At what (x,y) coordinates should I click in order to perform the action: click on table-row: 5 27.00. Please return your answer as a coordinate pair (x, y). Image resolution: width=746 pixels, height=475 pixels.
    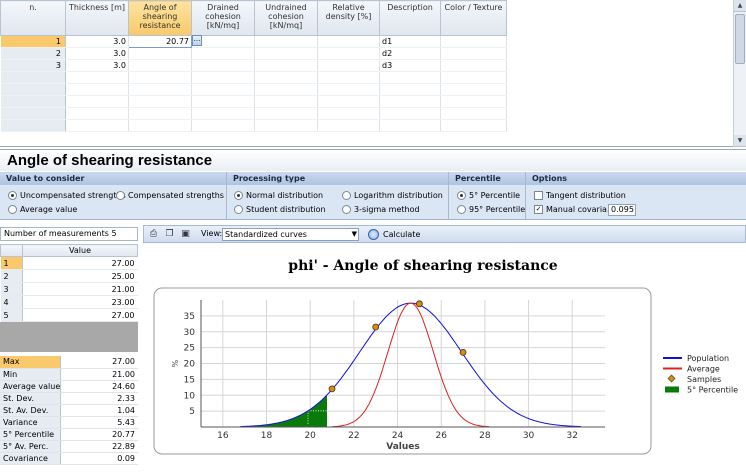
    Looking at the image, I should click on (69, 315).